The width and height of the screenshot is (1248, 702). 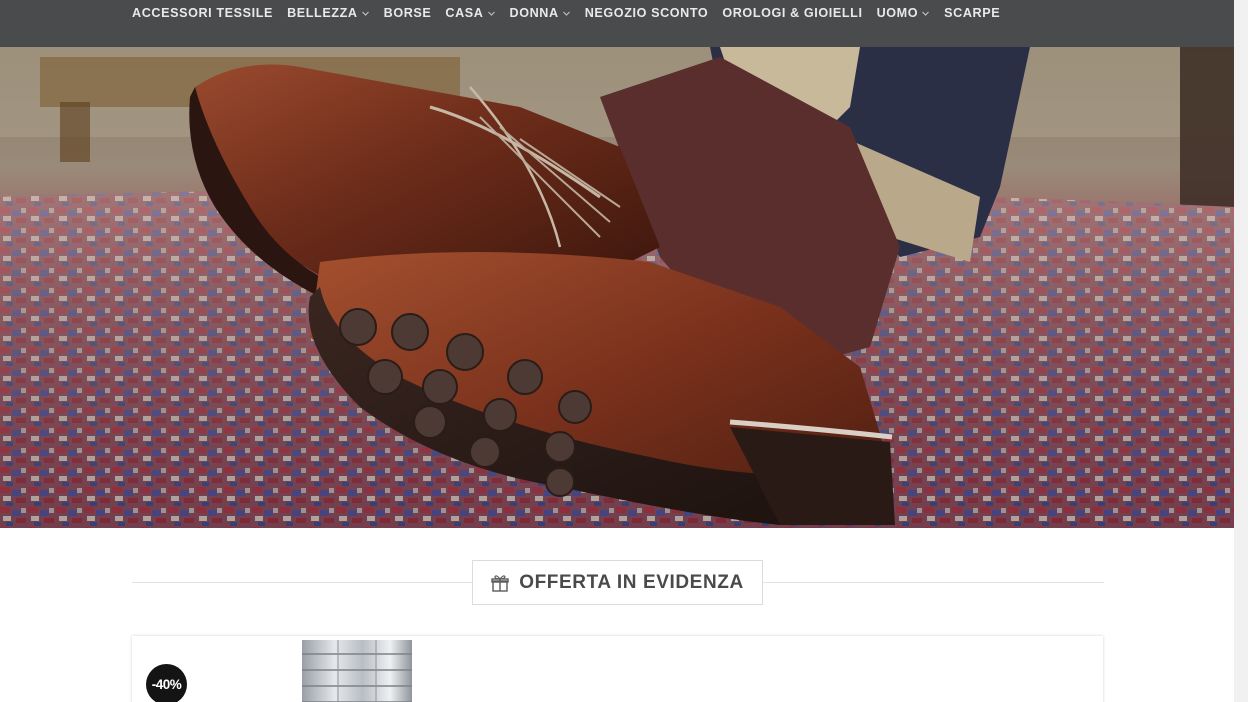 I want to click on nav-item-label: OROLOGI & GIOIELLI, so click(x=792, y=13).